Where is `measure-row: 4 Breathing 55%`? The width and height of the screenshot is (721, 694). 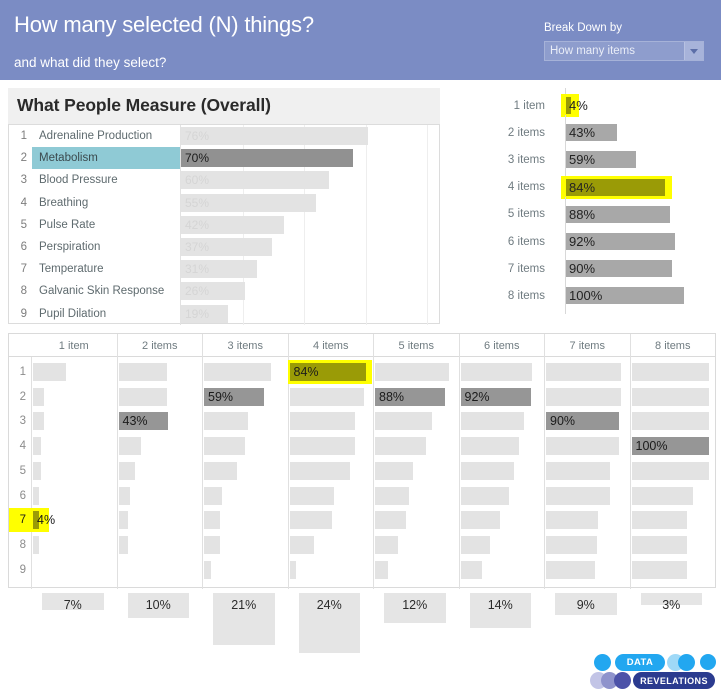
measure-row: 4 Breathing 55% is located at coordinates (224, 202).